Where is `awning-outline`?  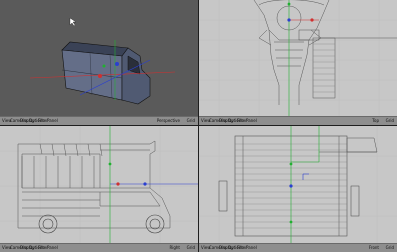
awning-outline is located at coordinates (362, 145).